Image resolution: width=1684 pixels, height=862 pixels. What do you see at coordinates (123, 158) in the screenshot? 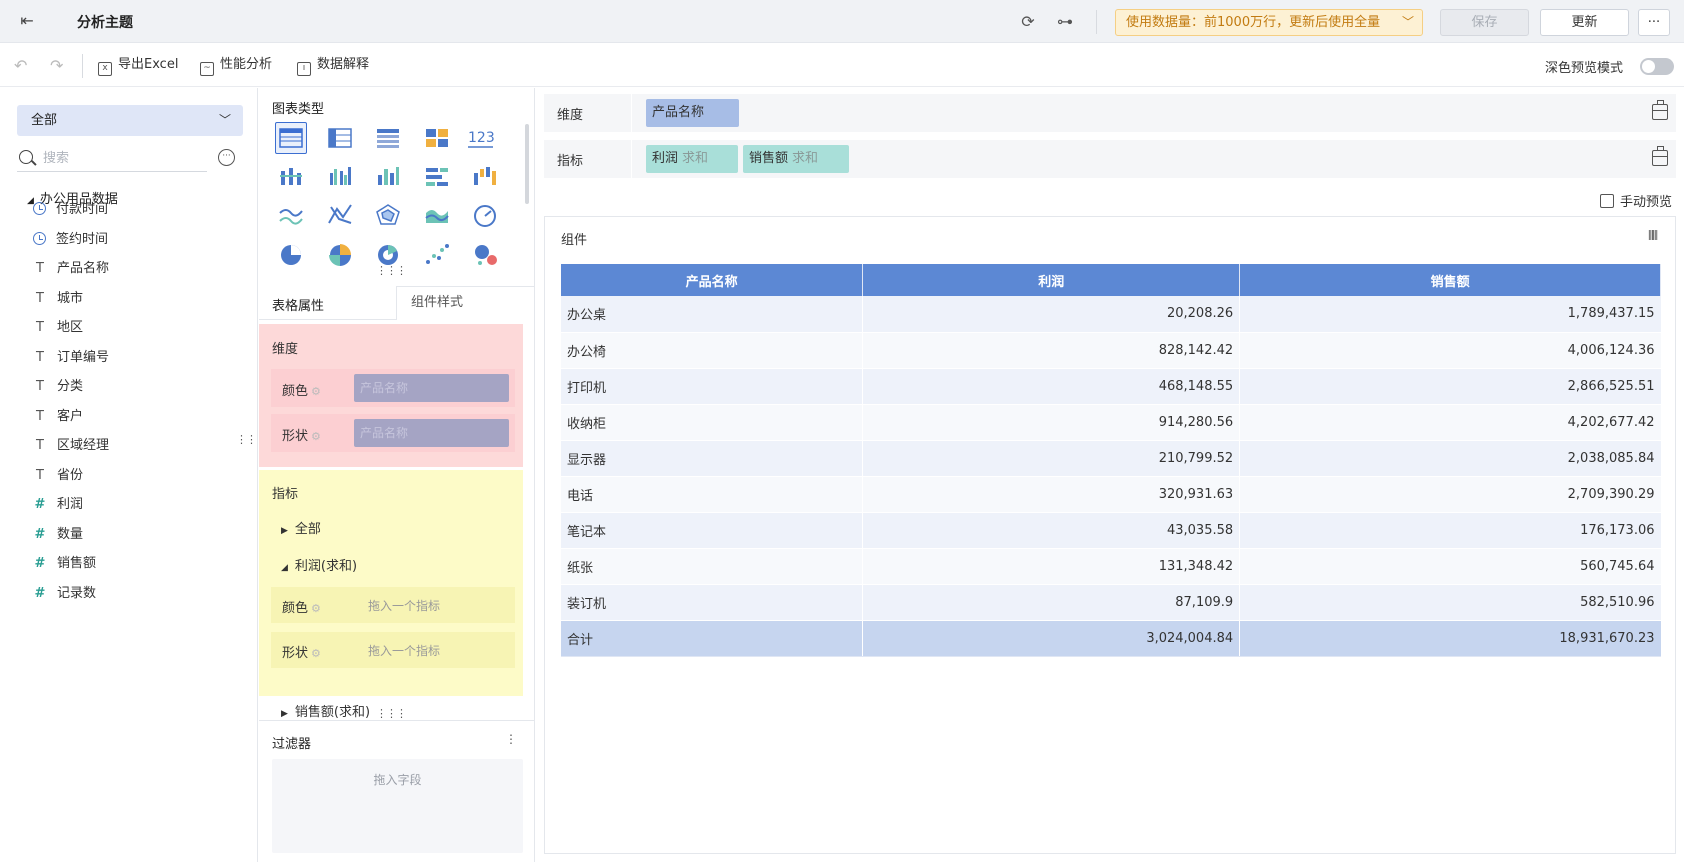
I see `search-input` at bounding box center [123, 158].